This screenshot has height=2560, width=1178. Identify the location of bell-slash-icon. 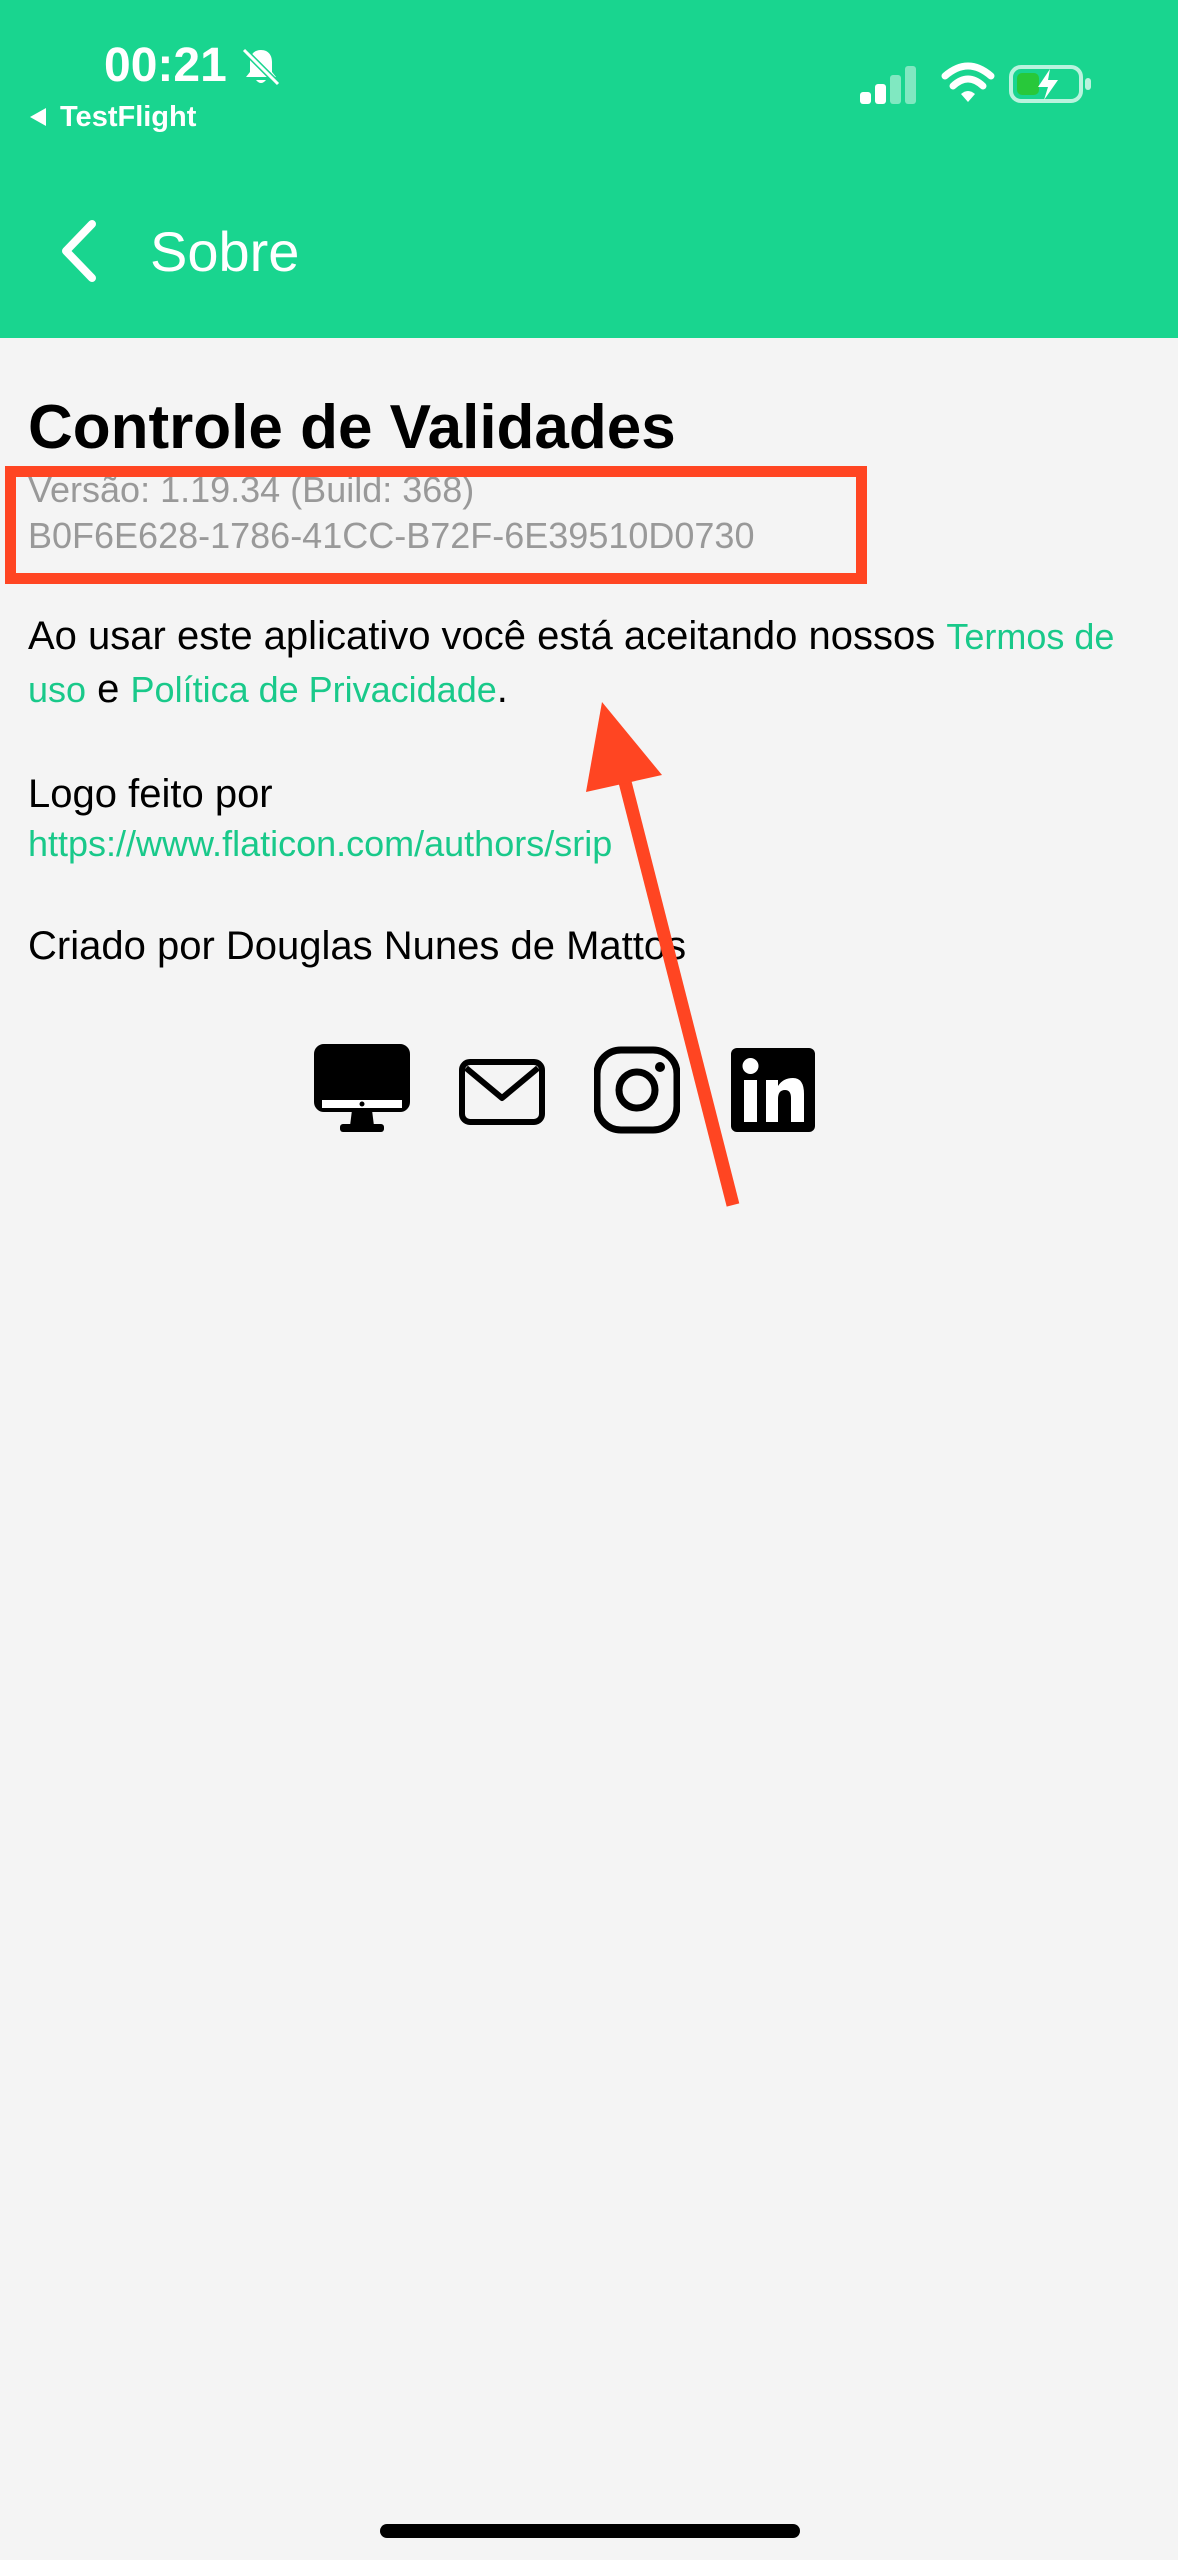
(261, 67).